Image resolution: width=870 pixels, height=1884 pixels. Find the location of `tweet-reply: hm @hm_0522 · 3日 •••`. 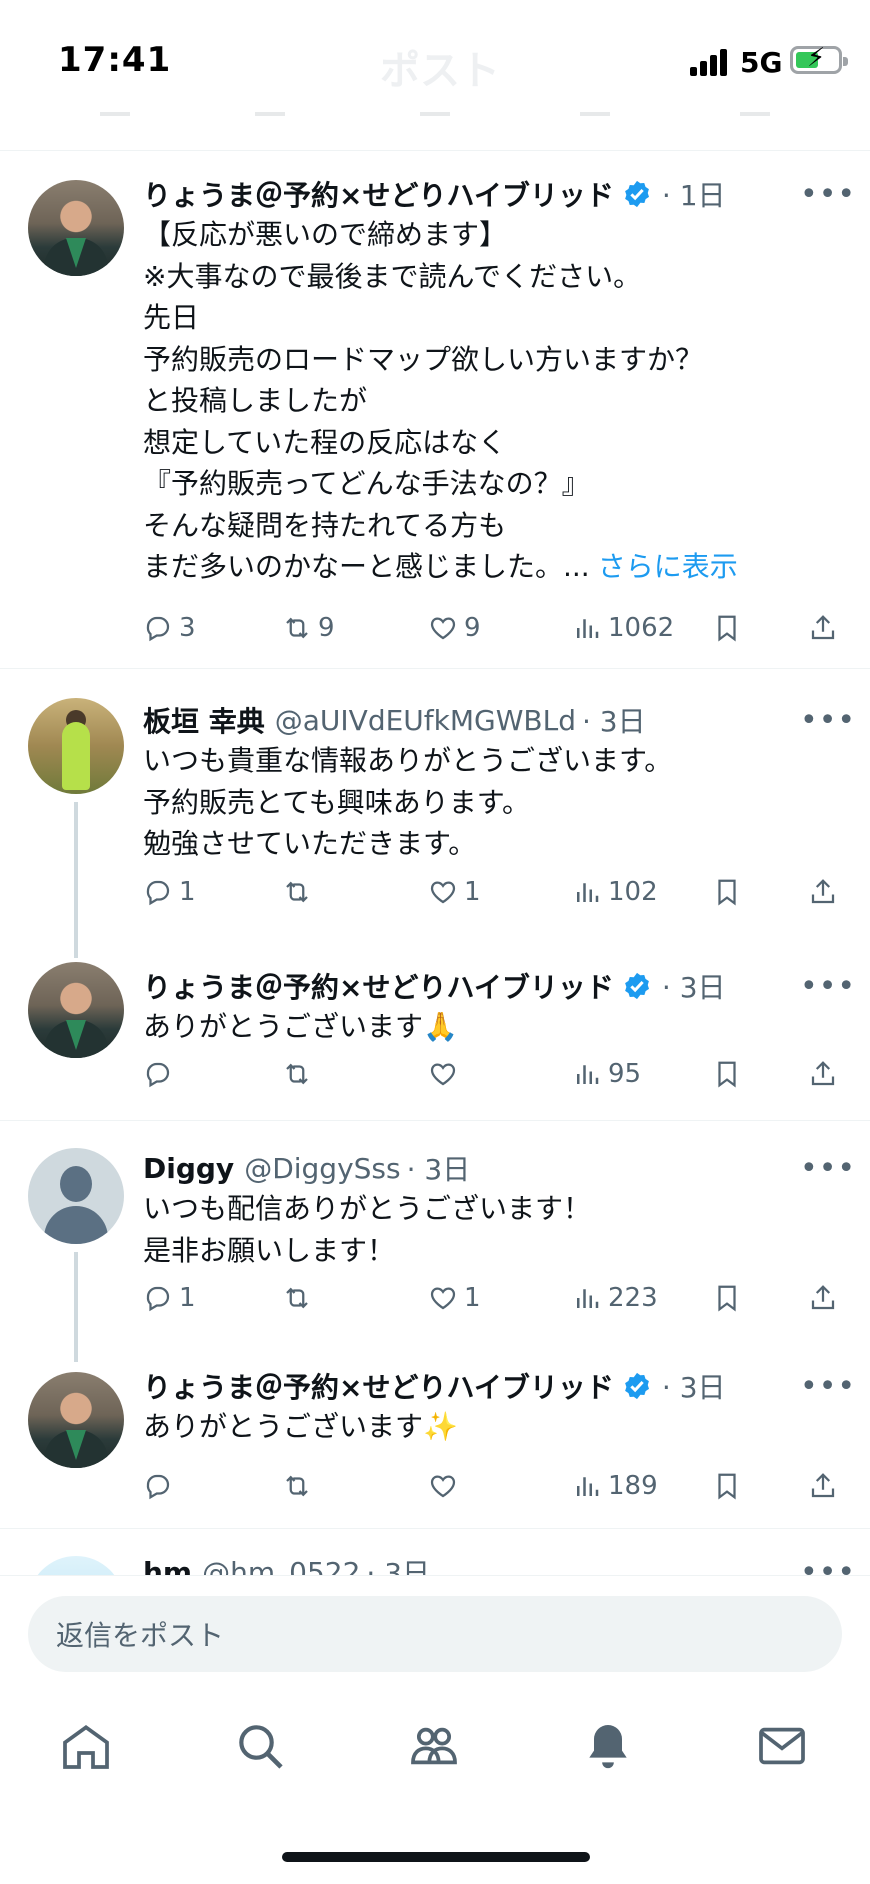

tweet-reply: hm @hm_0522 · 3日 ••• is located at coordinates (435, 1552).